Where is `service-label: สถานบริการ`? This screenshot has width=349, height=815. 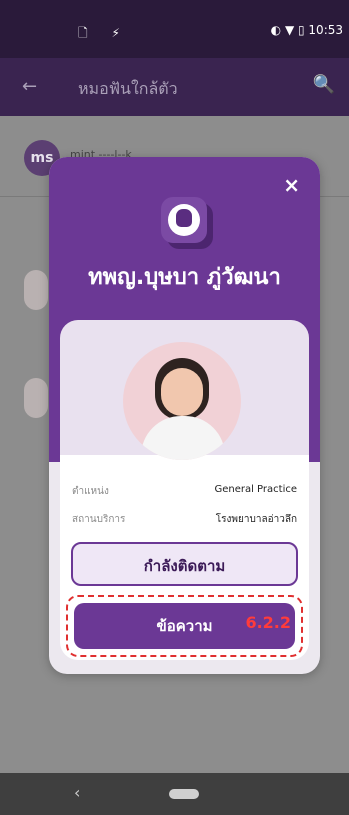
service-label: สถานบริการ is located at coordinates (99, 519).